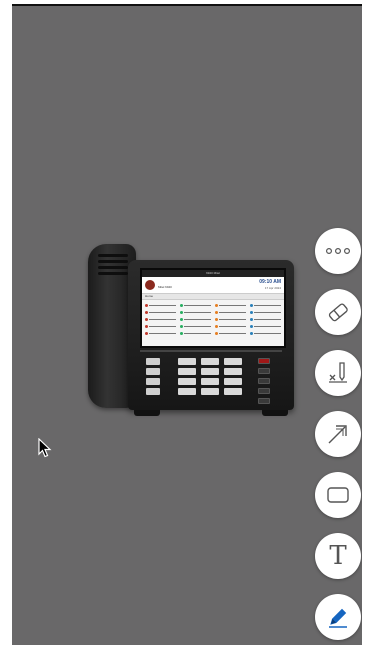 This screenshot has width=365, height=645. What do you see at coordinates (165, 287) in the screenshot?
I see `phone-user: Mitel 6940` at bounding box center [165, 287].